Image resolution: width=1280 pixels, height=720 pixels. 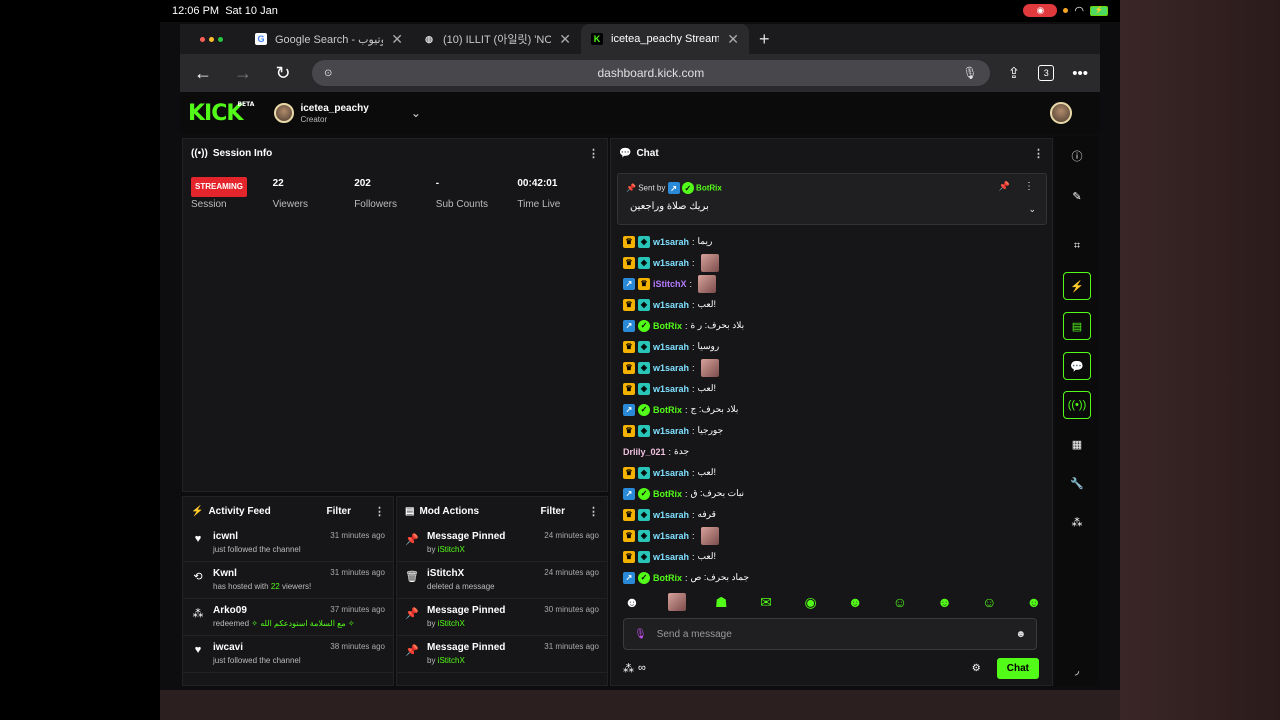 What do you see at coordinates (1014, 73) in the screenshot?
I see `share-icon: ⇪` at bounding box center [1014, 73].